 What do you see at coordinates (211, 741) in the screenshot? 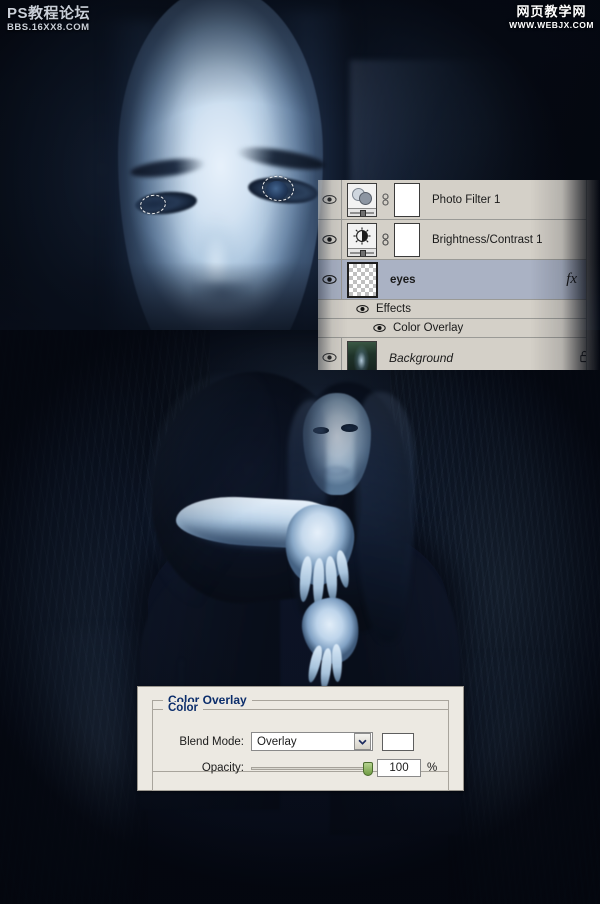
I see `blend-mode-label: Blend Mode:` at bounding box center [211, 741].